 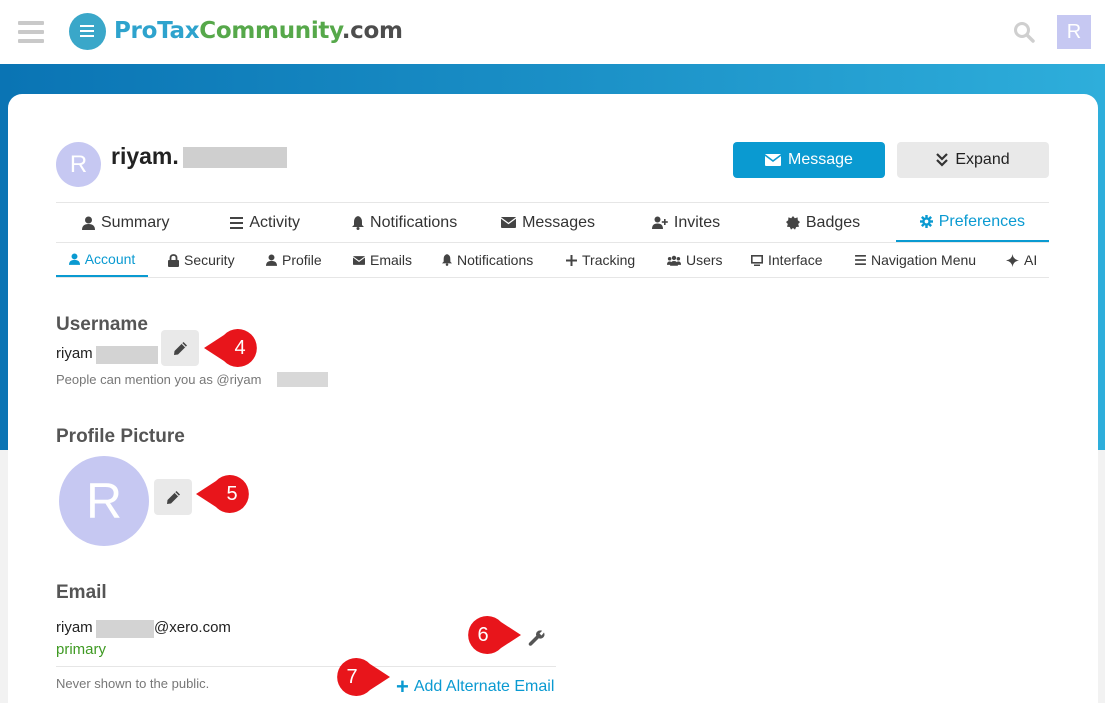 What do you see at coordinates (942, 160) in the screenshot?
I see `chevron-double-down-icon` at bounding box center [942, 160].